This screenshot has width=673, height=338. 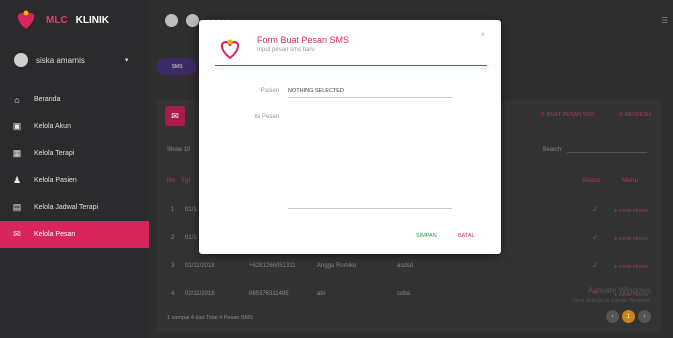 What do you see at coordinates (644, 316) in the screenshot?
I see `next-page-button: ›` at bounding box center [644, 316].